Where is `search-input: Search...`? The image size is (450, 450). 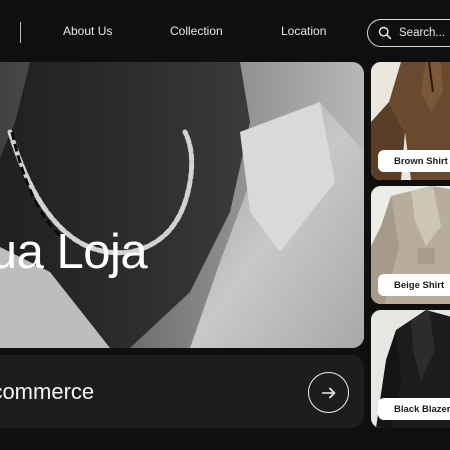 search-input: Search... is located at coordinates (408, 33).